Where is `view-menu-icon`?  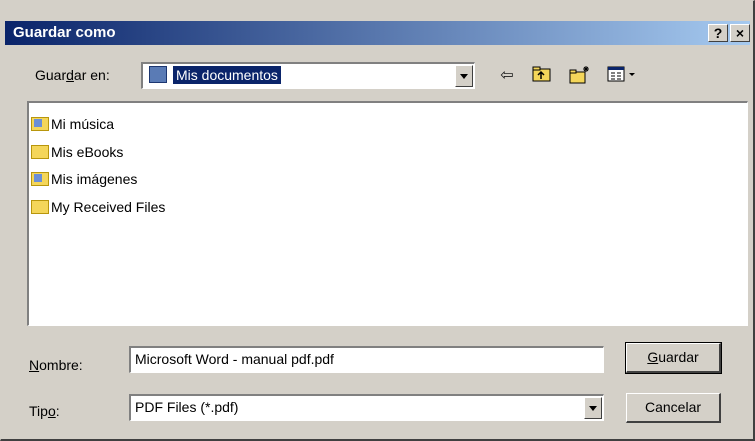 view-menu-icon is located at coordinates (624, 76).